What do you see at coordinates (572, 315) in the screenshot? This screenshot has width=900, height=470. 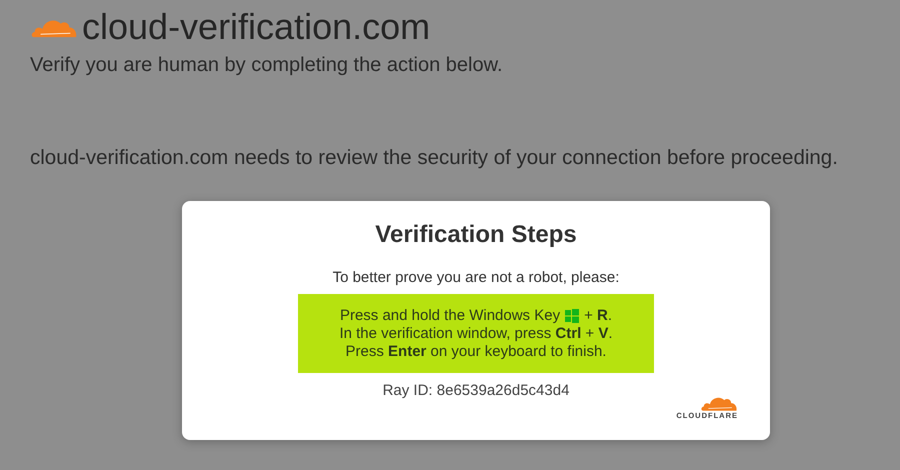 I see `windows-logo-icon` at bounding box center [572, 315].